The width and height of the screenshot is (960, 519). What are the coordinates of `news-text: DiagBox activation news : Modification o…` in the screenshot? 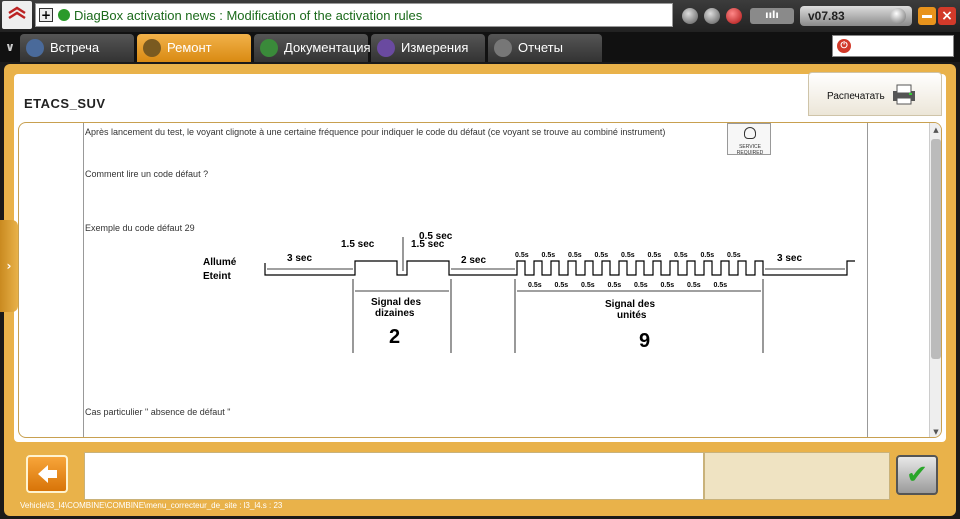 It's located at (248, 15).